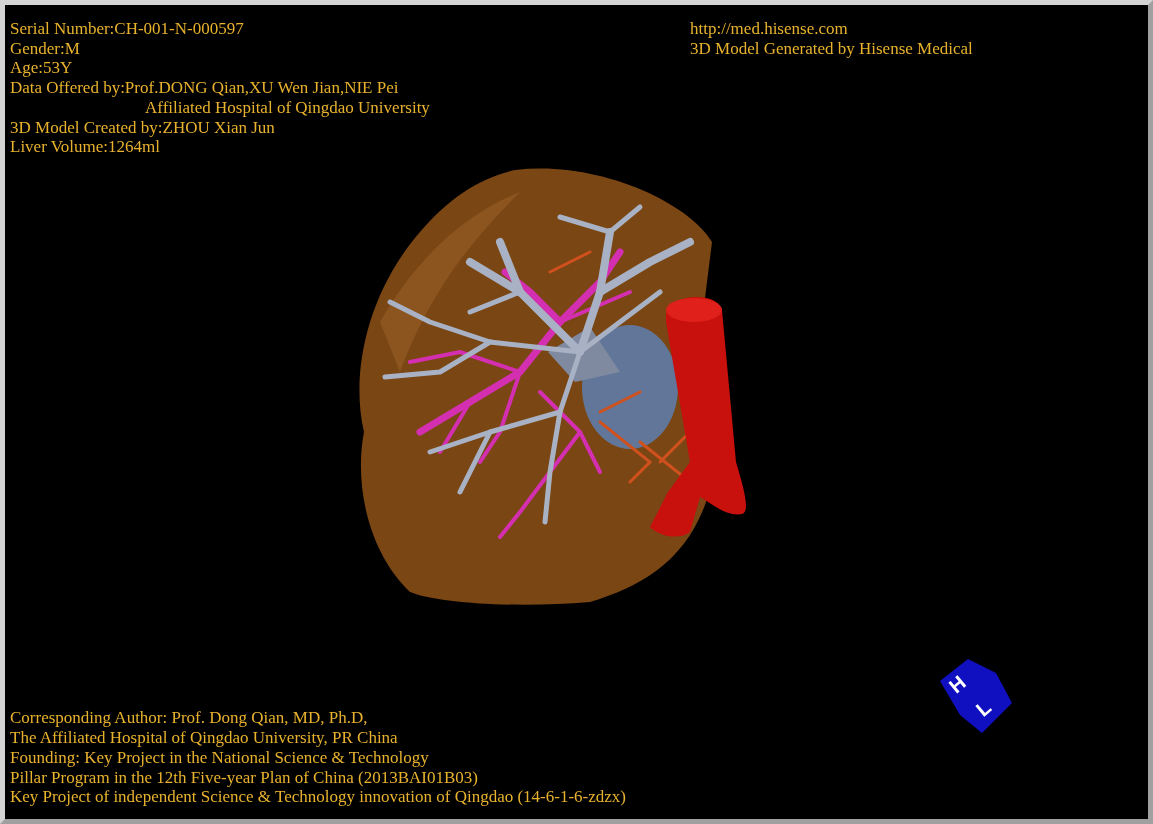 This screenshot has height=824, width=1153. Describe the element at coordinates (204, 738) in the screenshot. I see `footer-text: The Affiliated Hospital of Qingdao University, PR China` at that location.